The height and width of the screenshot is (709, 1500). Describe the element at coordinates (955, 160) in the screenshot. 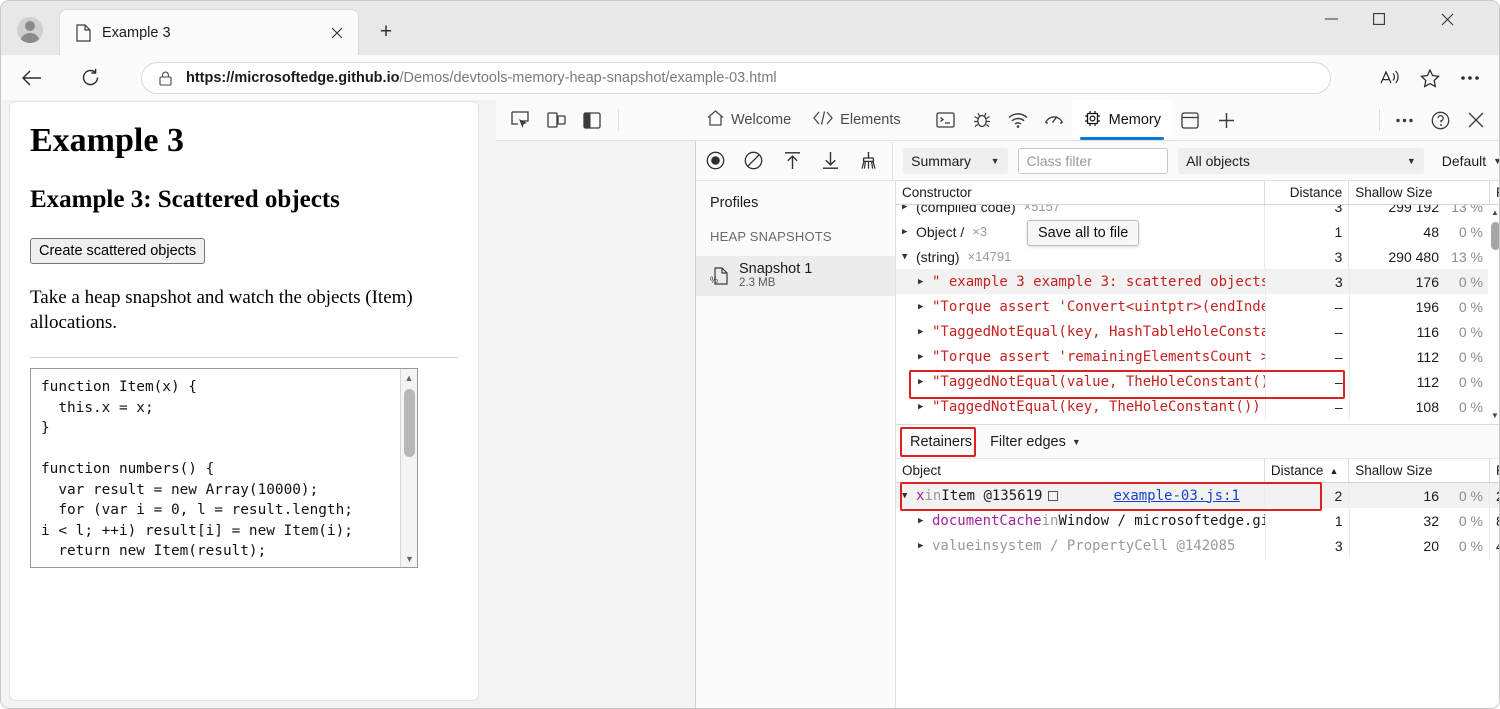

I see `view-select: Summary ▼` at that location.